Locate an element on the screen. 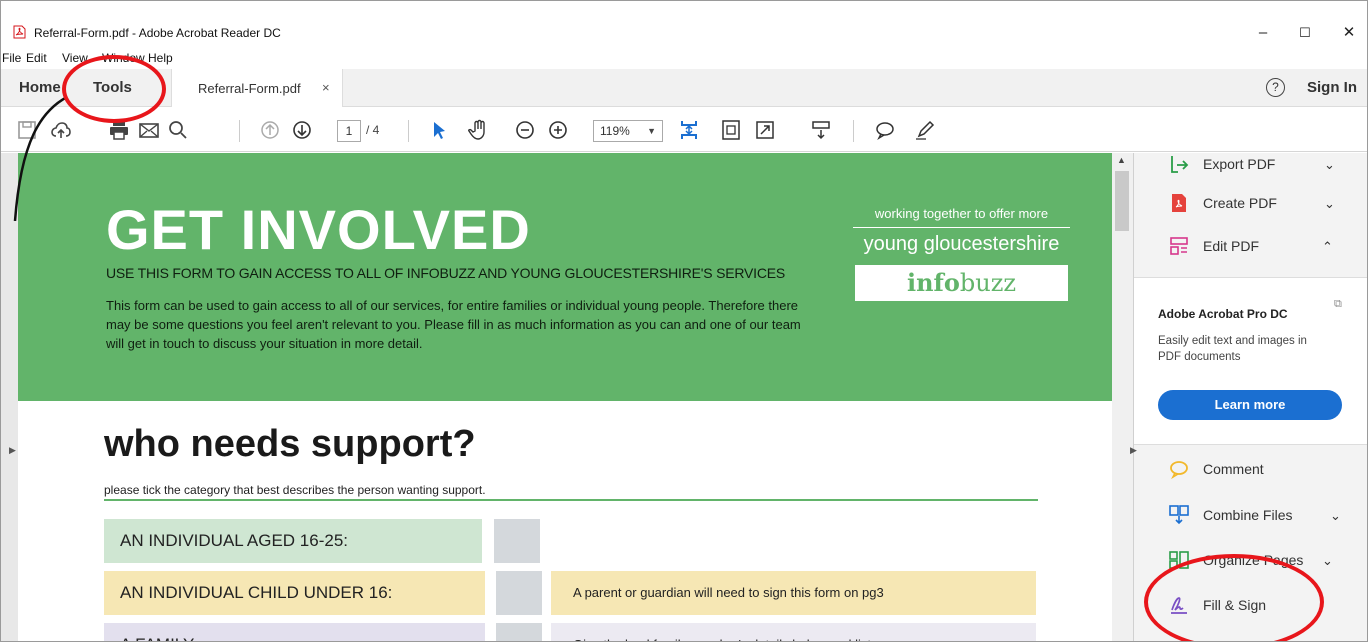  option-row: AN INDIVIDUAL CHILD UNDER 16: is located at coordinates (294, 593).